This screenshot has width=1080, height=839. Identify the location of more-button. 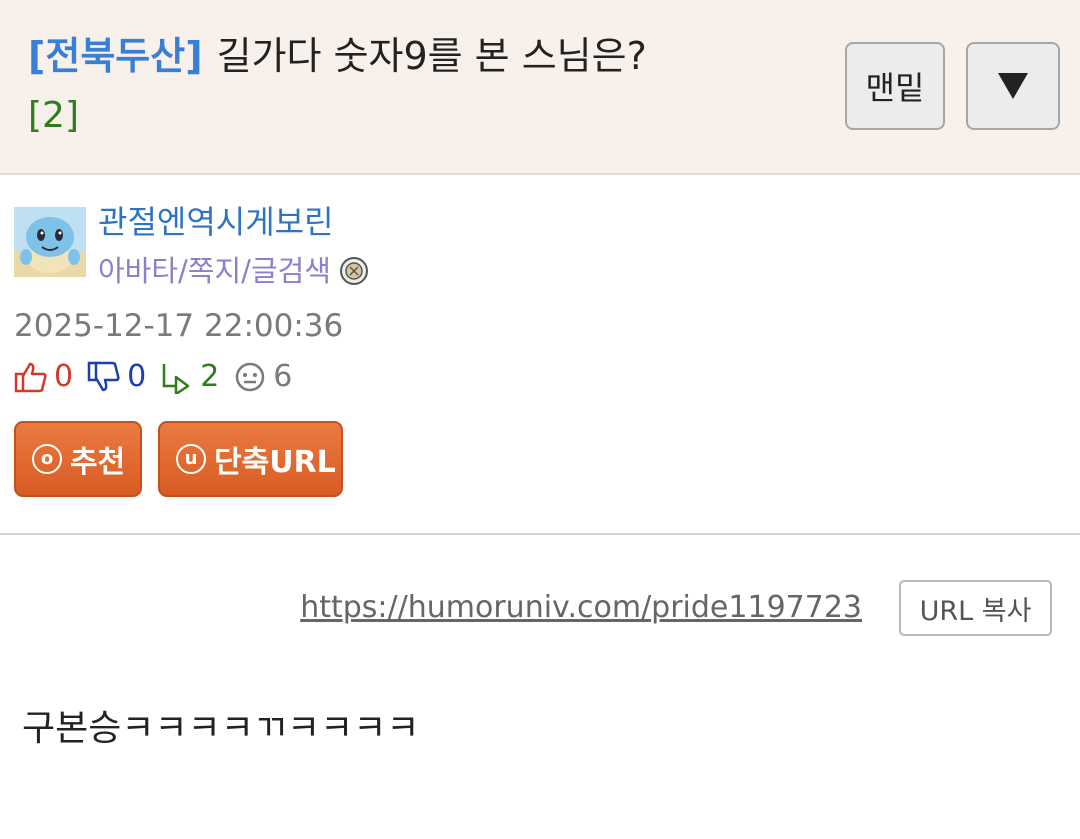
(1013, 86).